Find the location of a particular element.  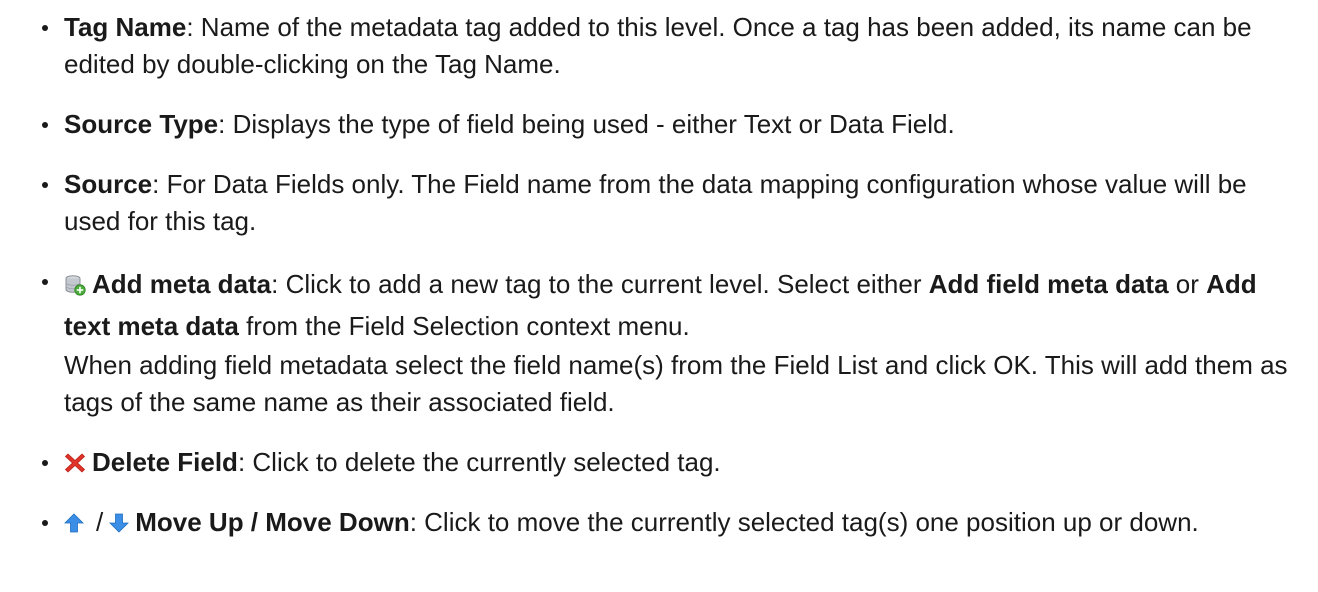

option-add-field-meta-data: Add field meta data is located at coordinates (1048, 284).